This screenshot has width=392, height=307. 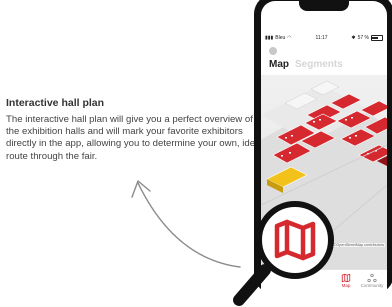 I want to click on curved-arrow-icon, so click(x=186, y=224).